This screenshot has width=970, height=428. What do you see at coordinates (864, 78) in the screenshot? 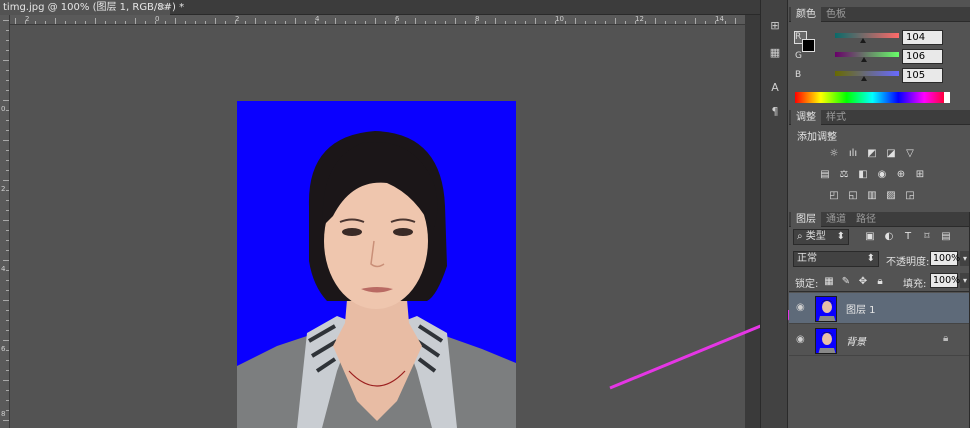
I see `channel-b-thumb` at bounding box center [864, 78].